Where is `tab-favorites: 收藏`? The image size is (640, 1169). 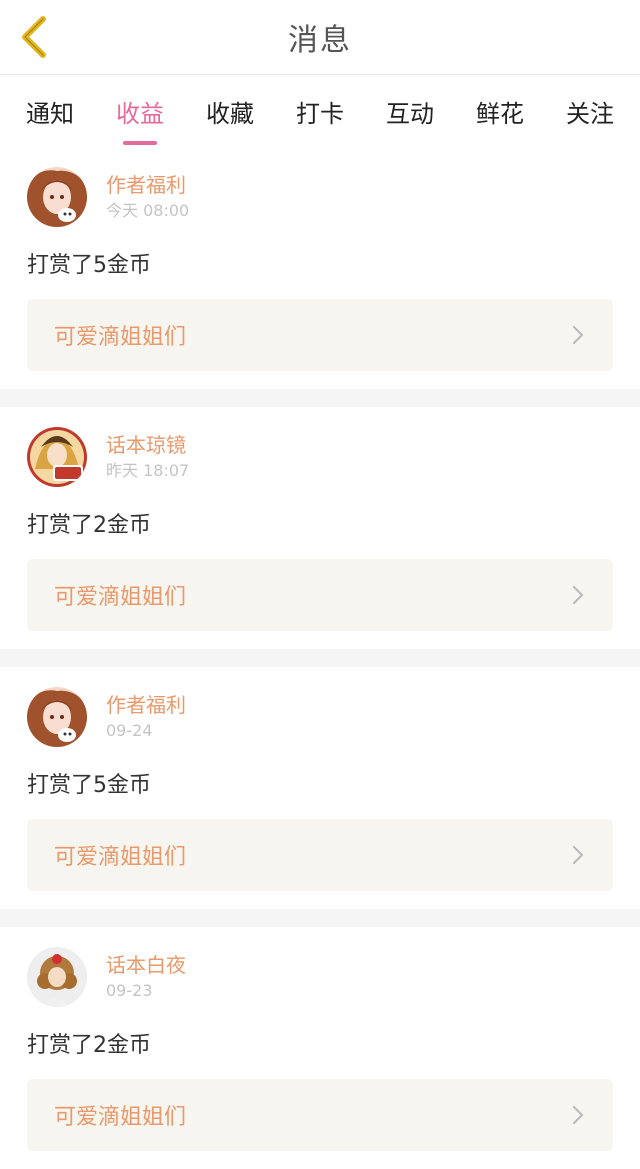
tab-favorites: 收藏 is located at coordinates (230, 111).